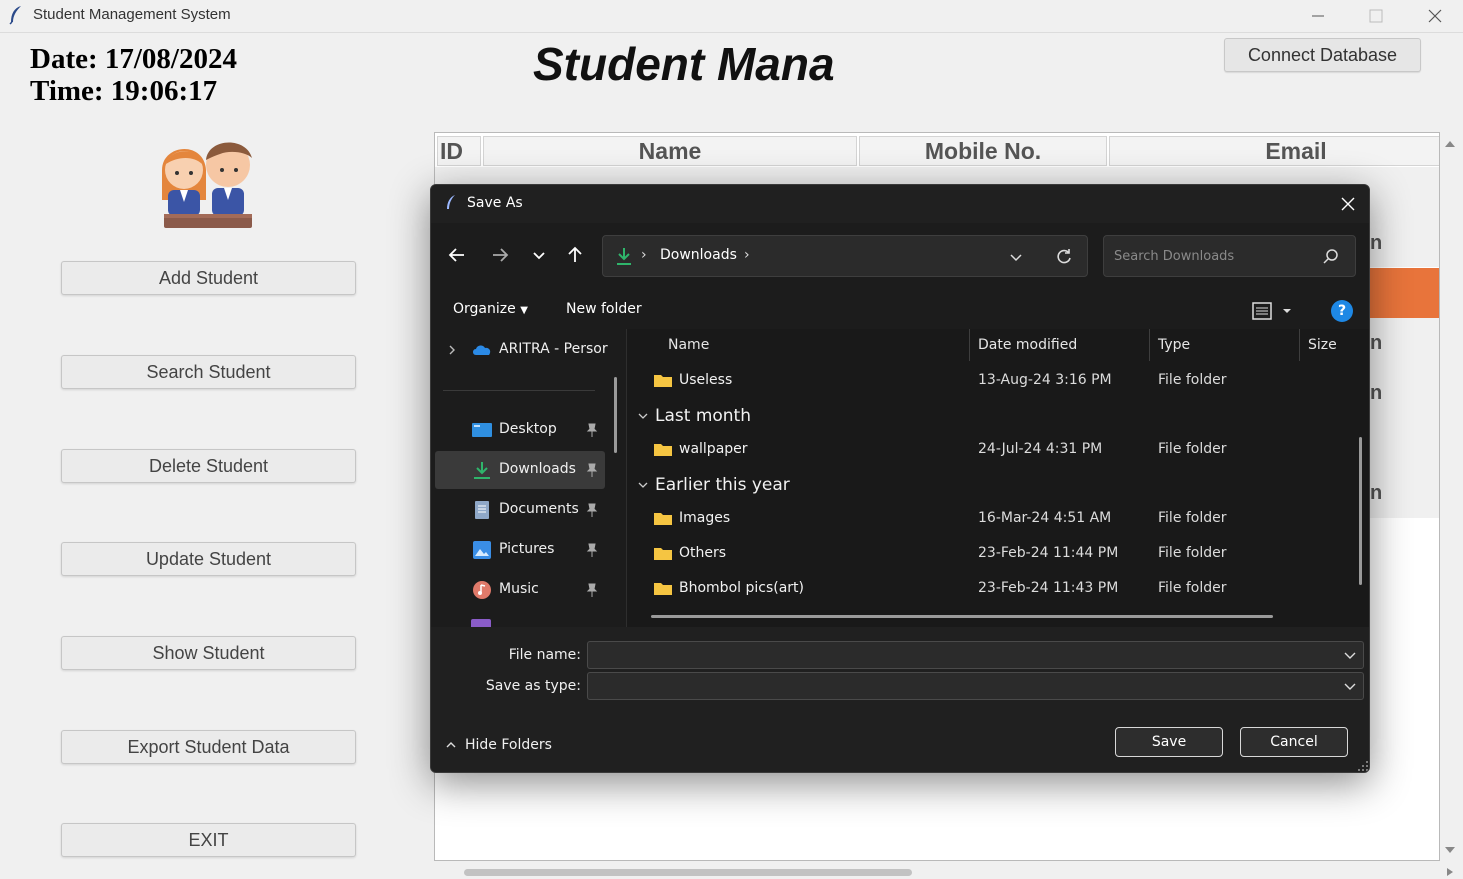  What do you see at coordinates (1360, 511) in the screenshot?
I see `file-list-vertical-scrollbar` at bounding box center [1360, 511].